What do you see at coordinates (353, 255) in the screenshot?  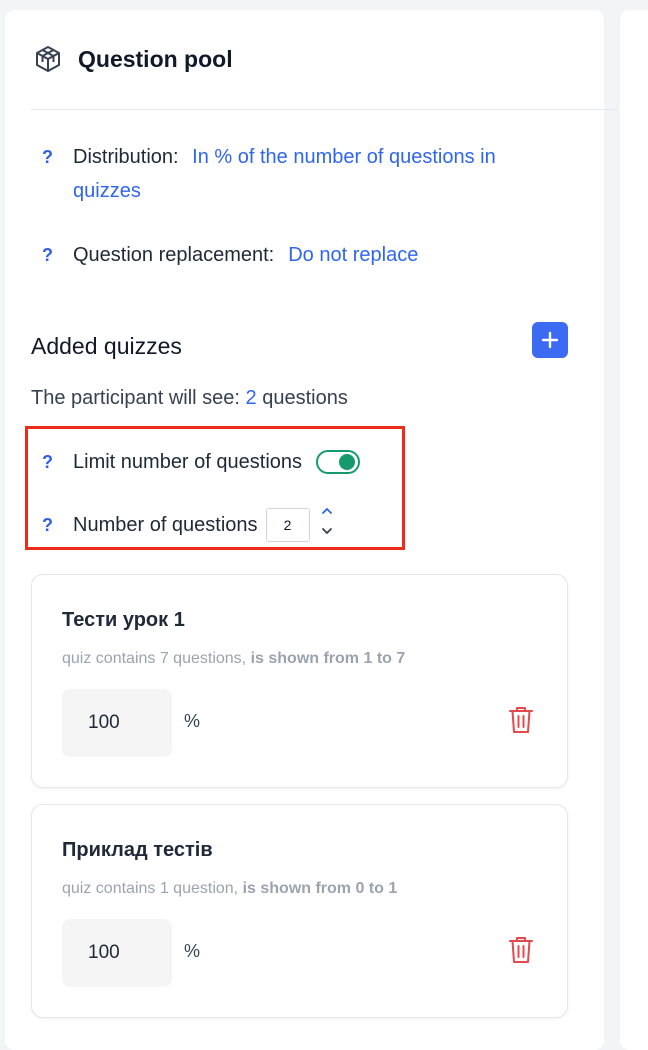 I see `replacement-link: Do not replace` at bounding box center [353, 255].